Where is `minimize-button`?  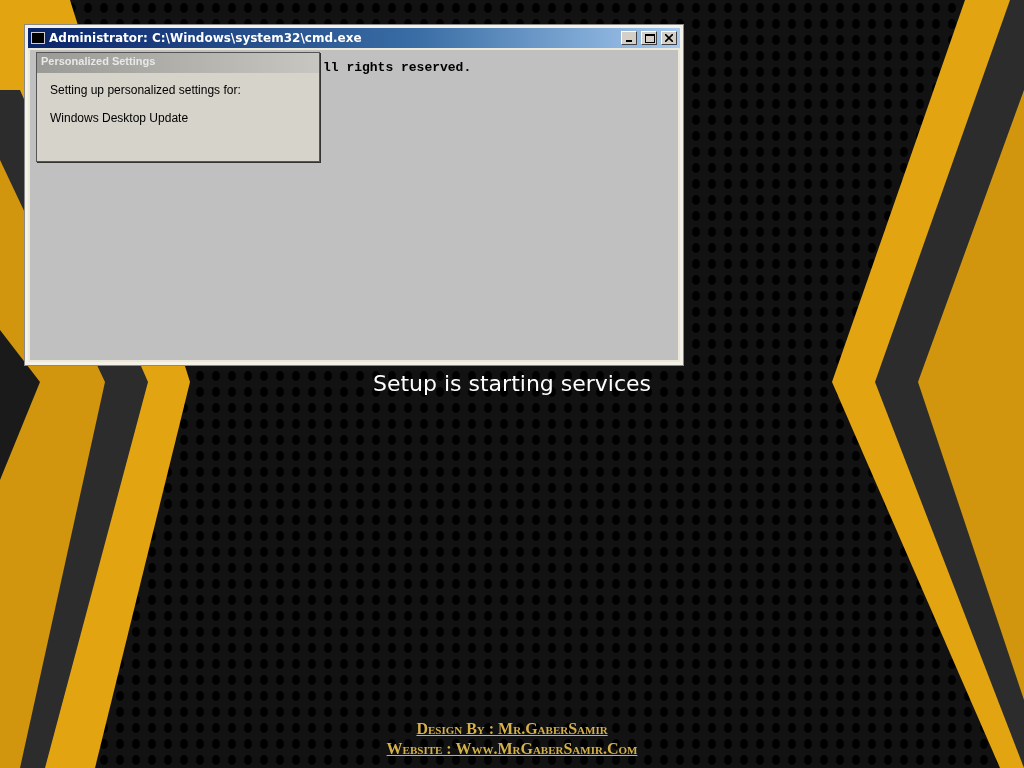
minimize-button is located at coordinates (629, 38).